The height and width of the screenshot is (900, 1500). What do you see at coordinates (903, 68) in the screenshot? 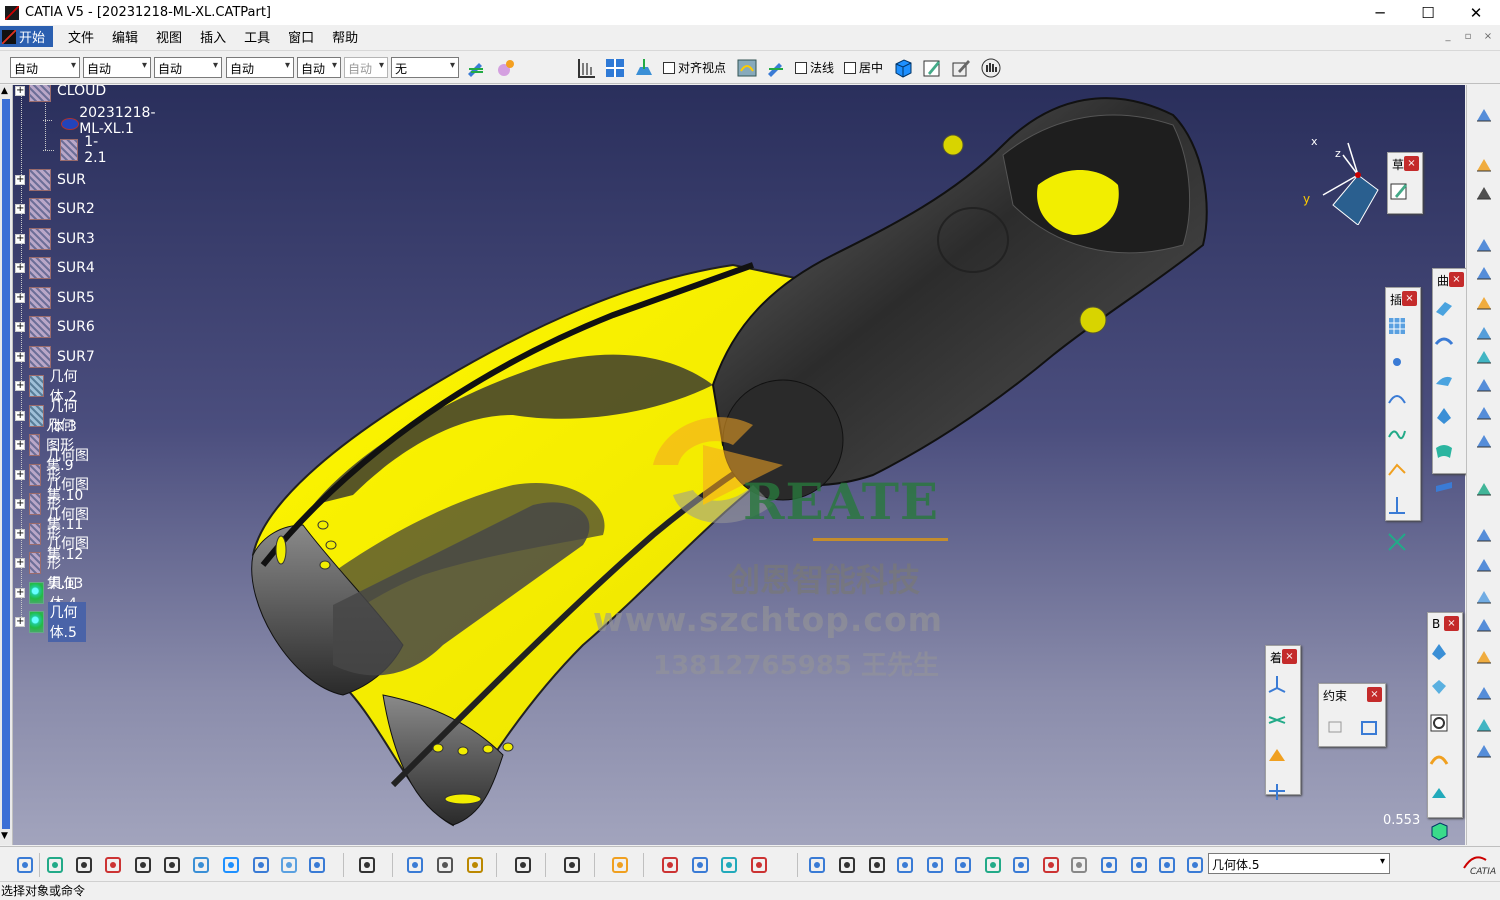
I see `iso-view-cube-icon` at bounding box center [903, 68].